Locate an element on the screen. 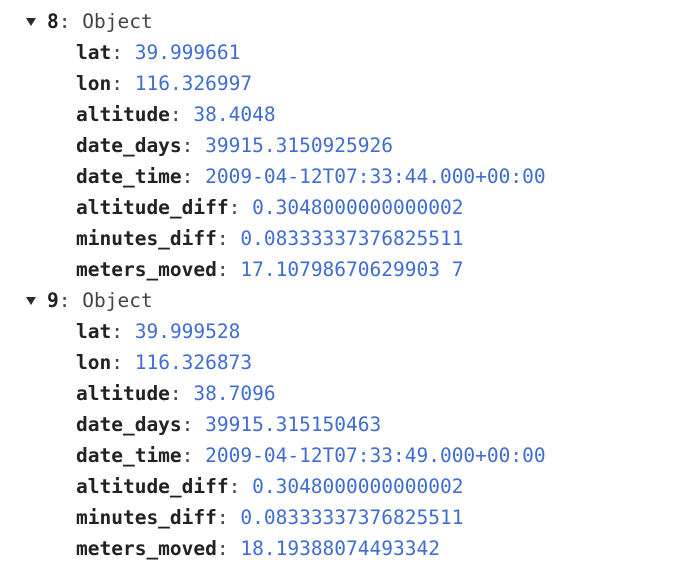  object-row-8: 8: Object is located at coordinates (338, 21).